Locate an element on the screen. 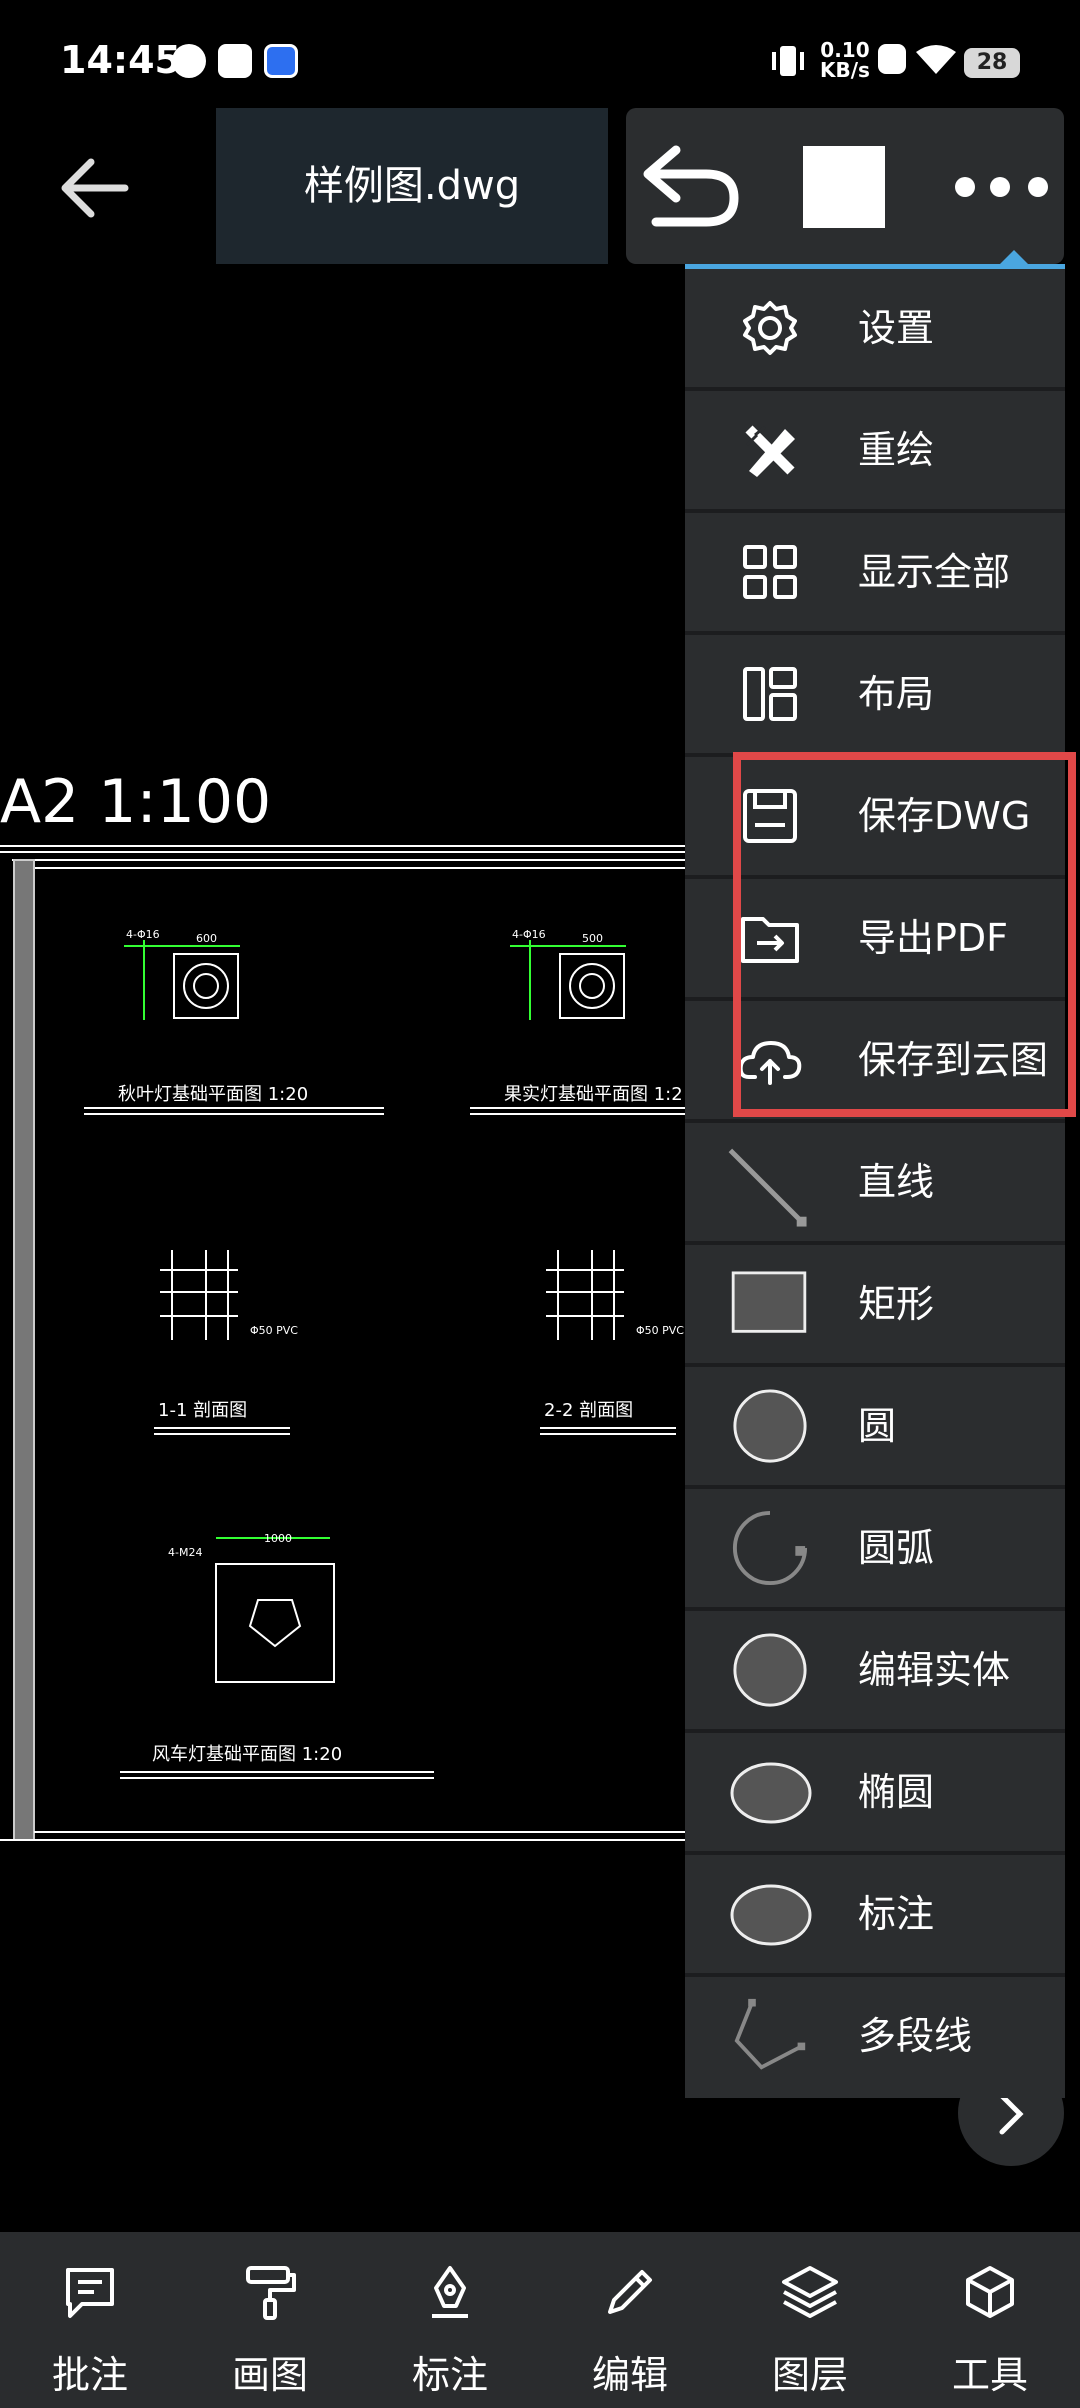  menu-item-label: 显示全部 is located at coordinates (934, 572).